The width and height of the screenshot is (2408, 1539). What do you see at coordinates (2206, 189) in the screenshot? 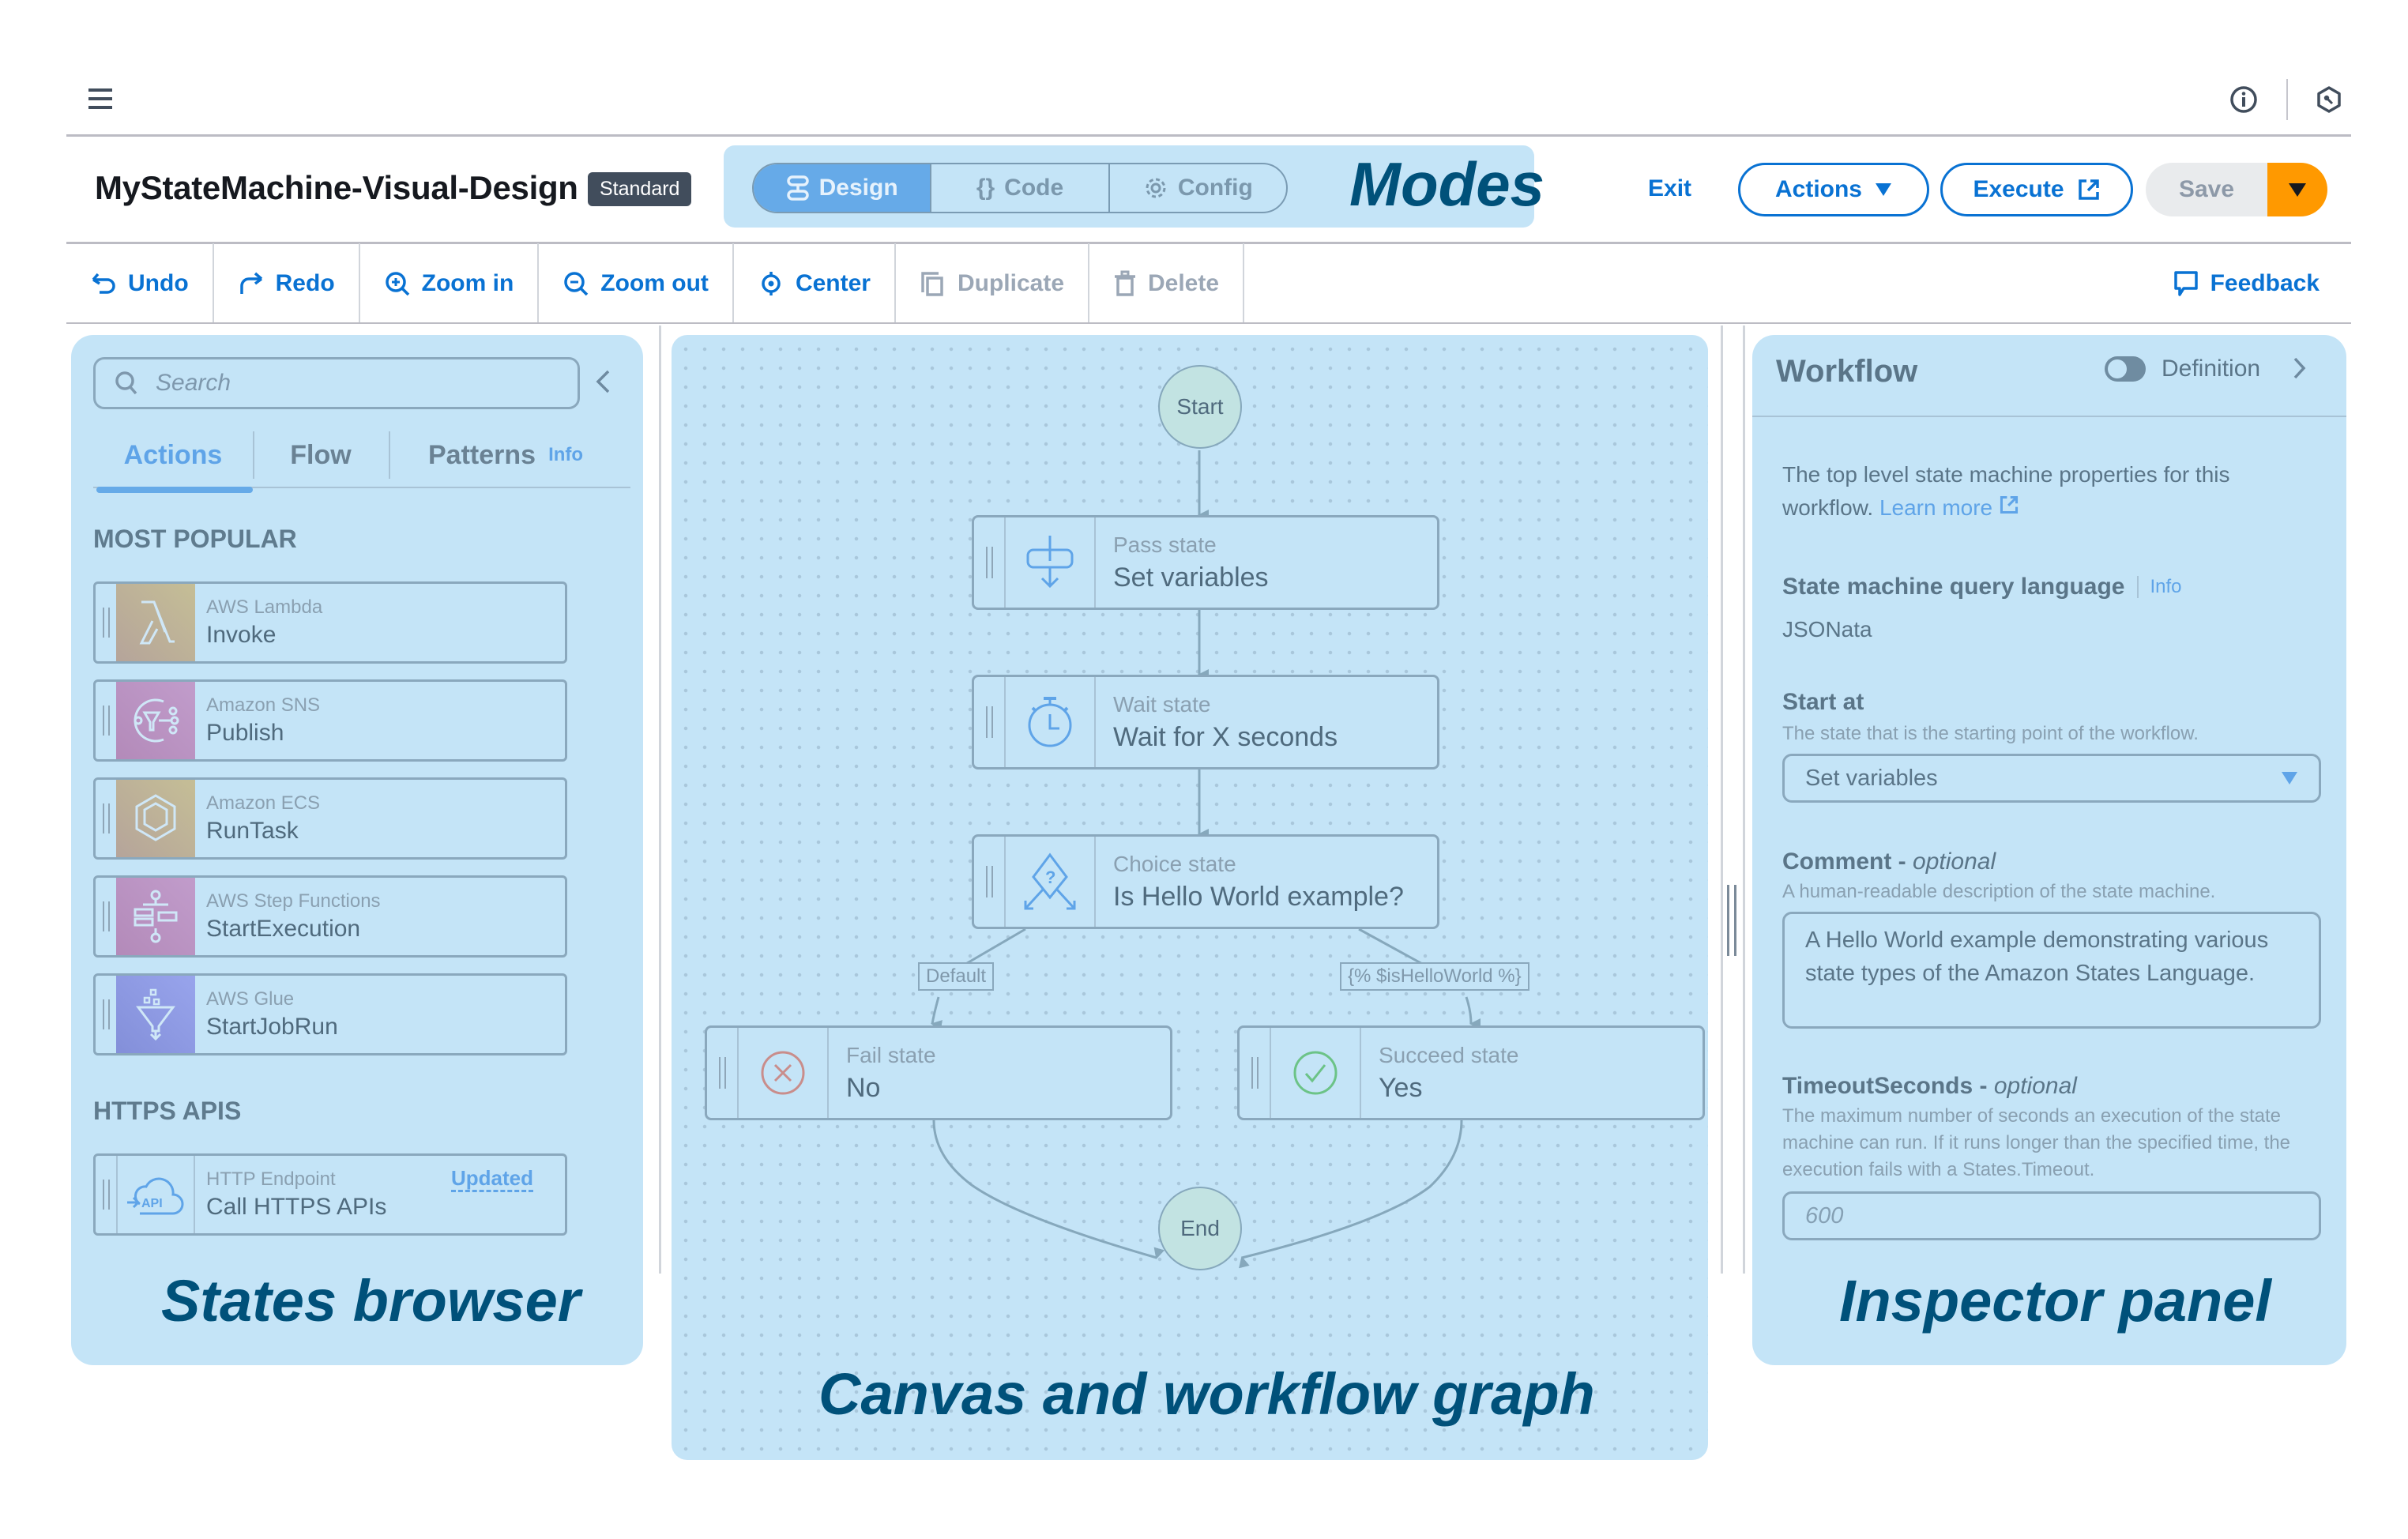
I see `save-button: Save` at bounding box center [2206, 189].